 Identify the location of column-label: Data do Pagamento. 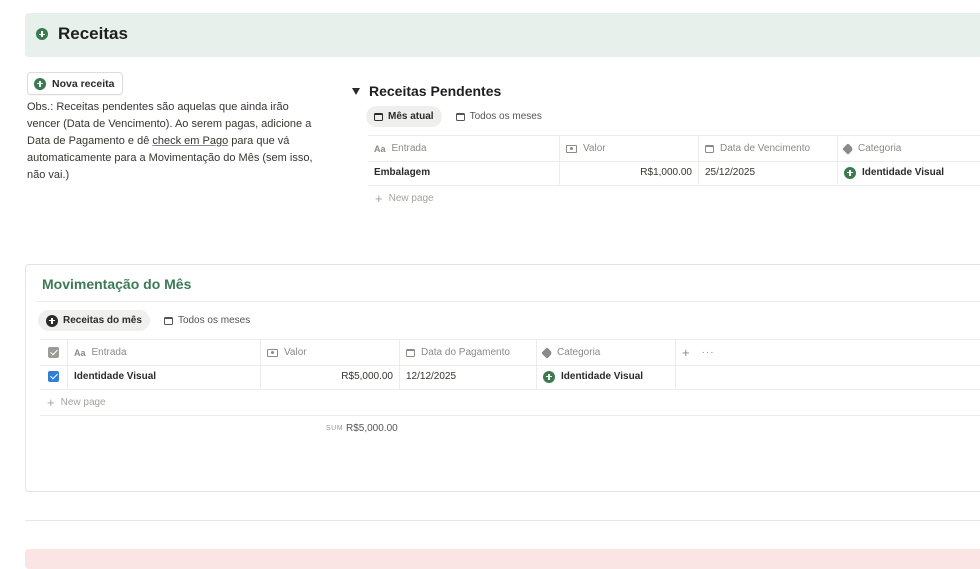
(465, 352).